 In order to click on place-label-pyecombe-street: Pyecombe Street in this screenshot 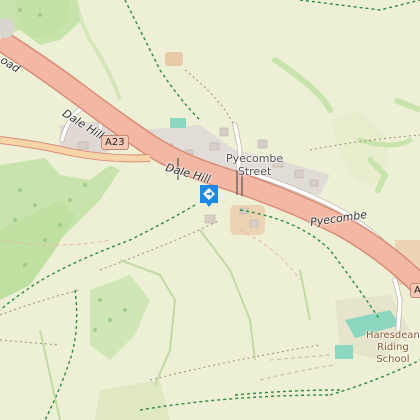, I will do `click(255, 165)`.